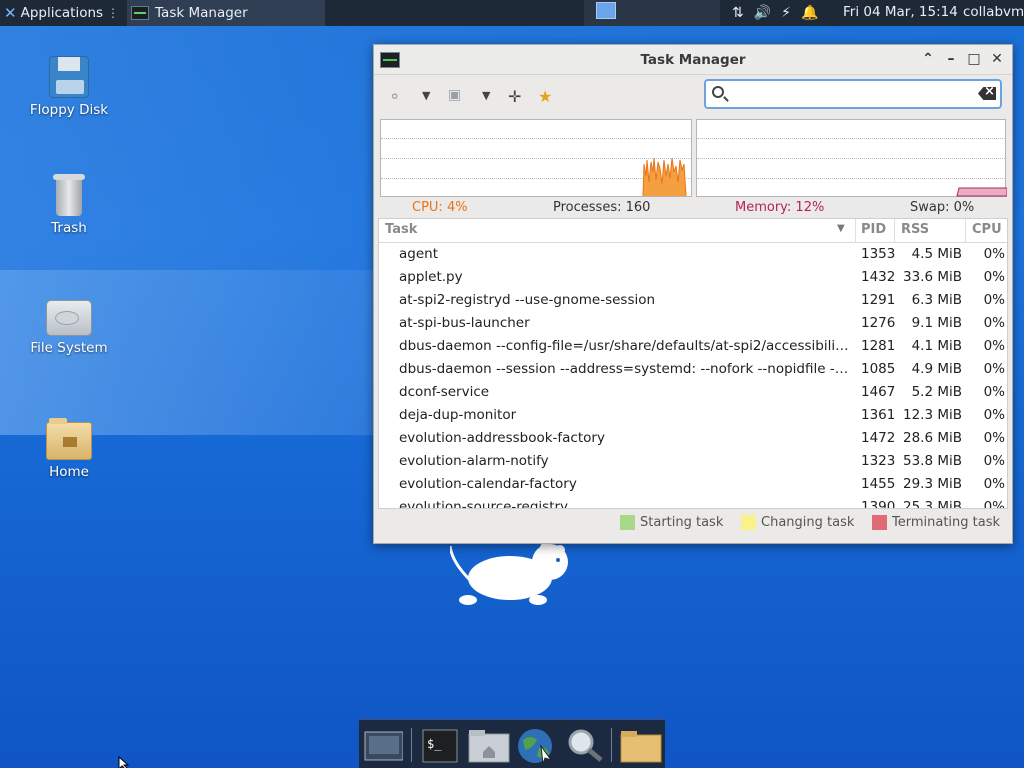 The width and height of the screenshot is (1024, 768). What do you see at coordinates (693, 277) in the screenshot?
I see `table-row: applet.py 1432 33.6 MiB 0%` at bounding box center [693, 277].